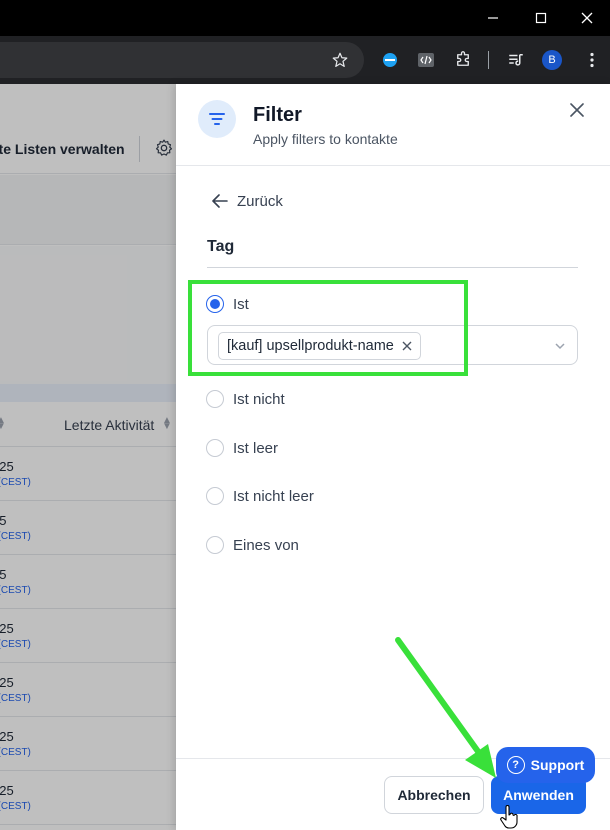 This screenshot has width=610, height=830. Describe the element at coordinates (515, 765) in the screenshot. I see `help-icon: ?` at that location.